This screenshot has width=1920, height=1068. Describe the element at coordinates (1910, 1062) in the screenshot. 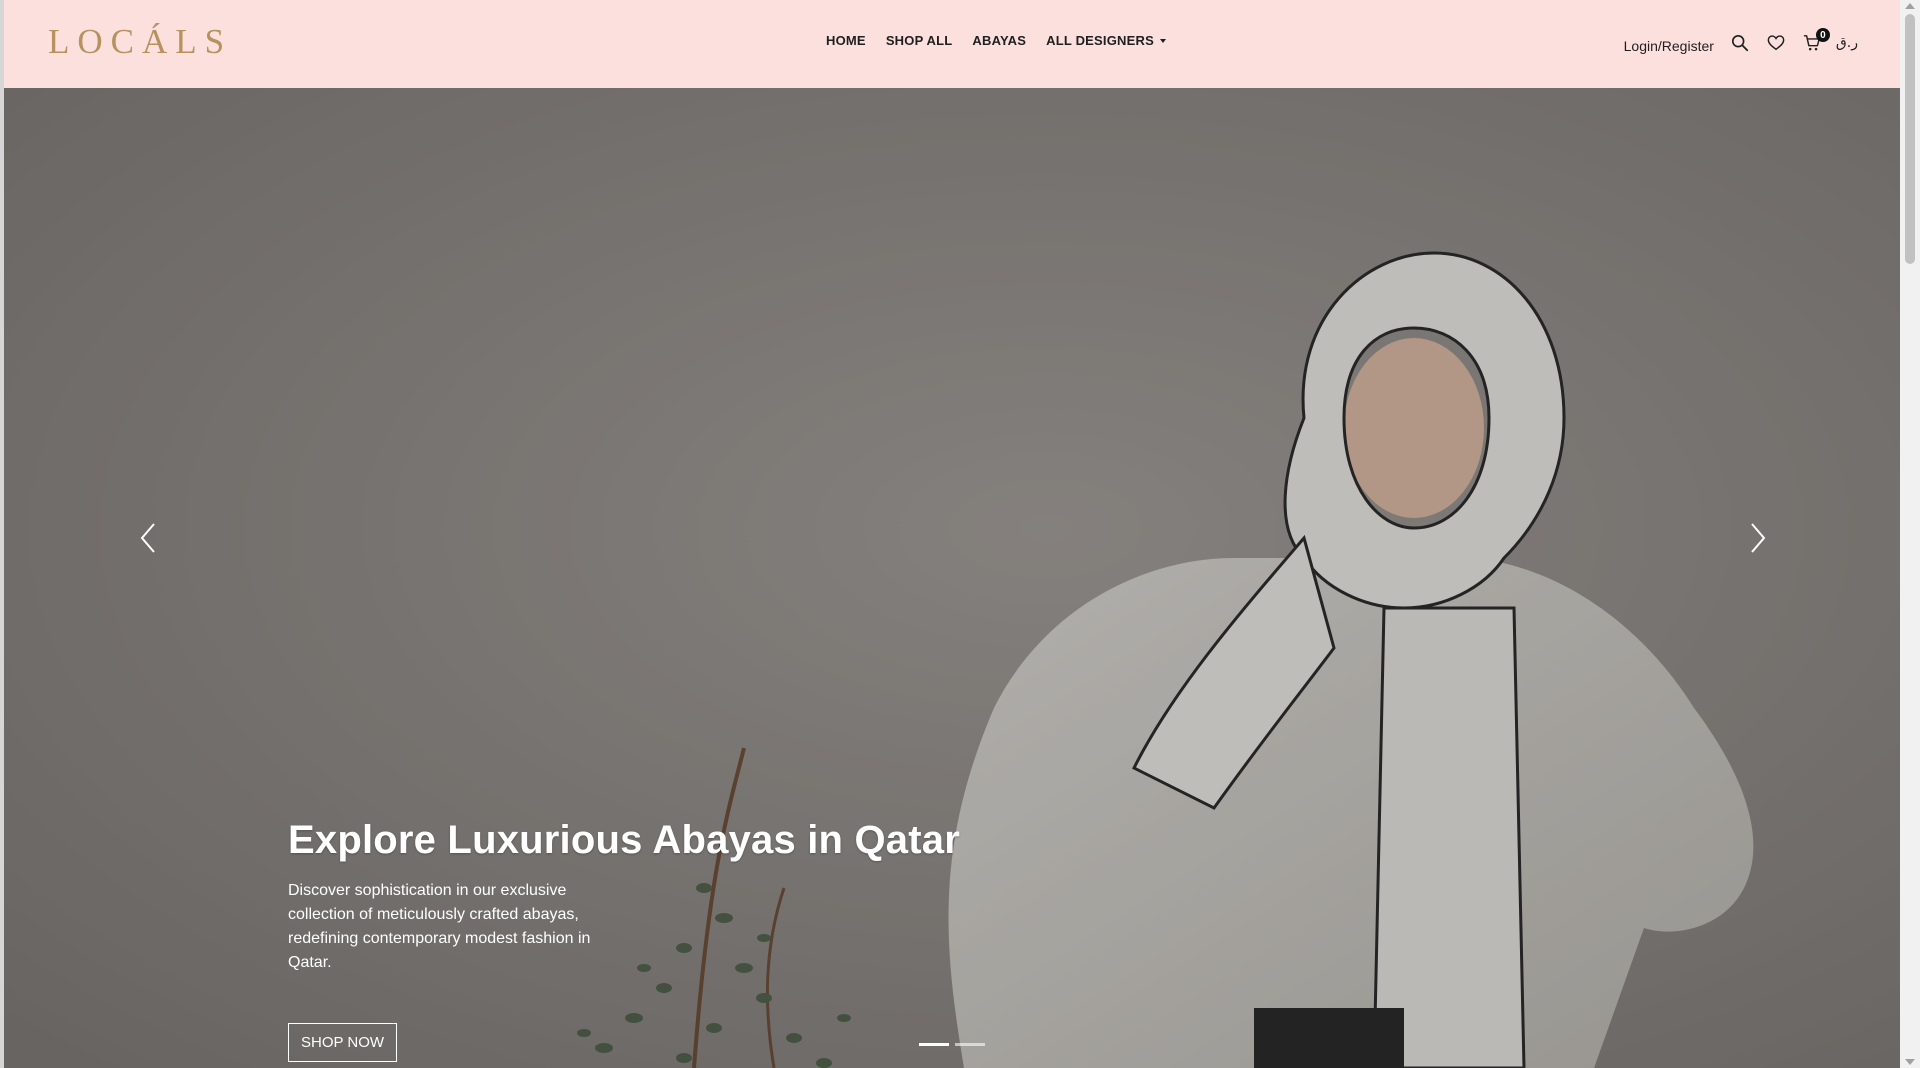

I see `scroll-down-arrow` at that location.